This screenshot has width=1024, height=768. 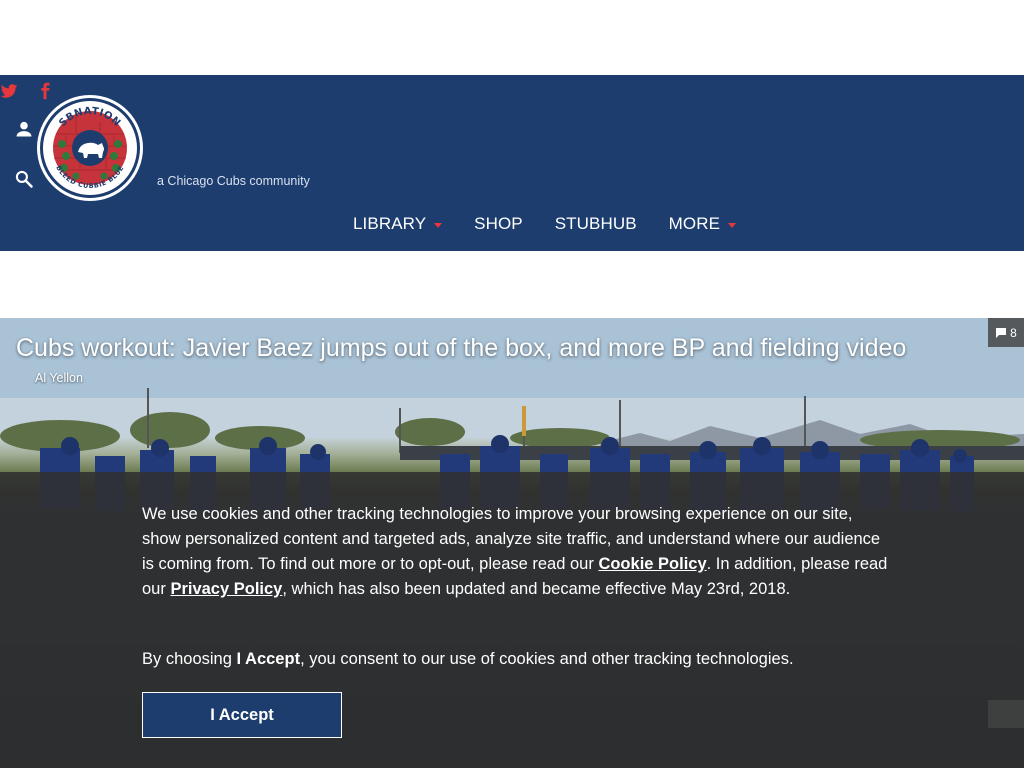 What do you see at coordinates (1013, 332) in the screenshot?
I see `comment-count: 8` at bounding box center [1013, 332].